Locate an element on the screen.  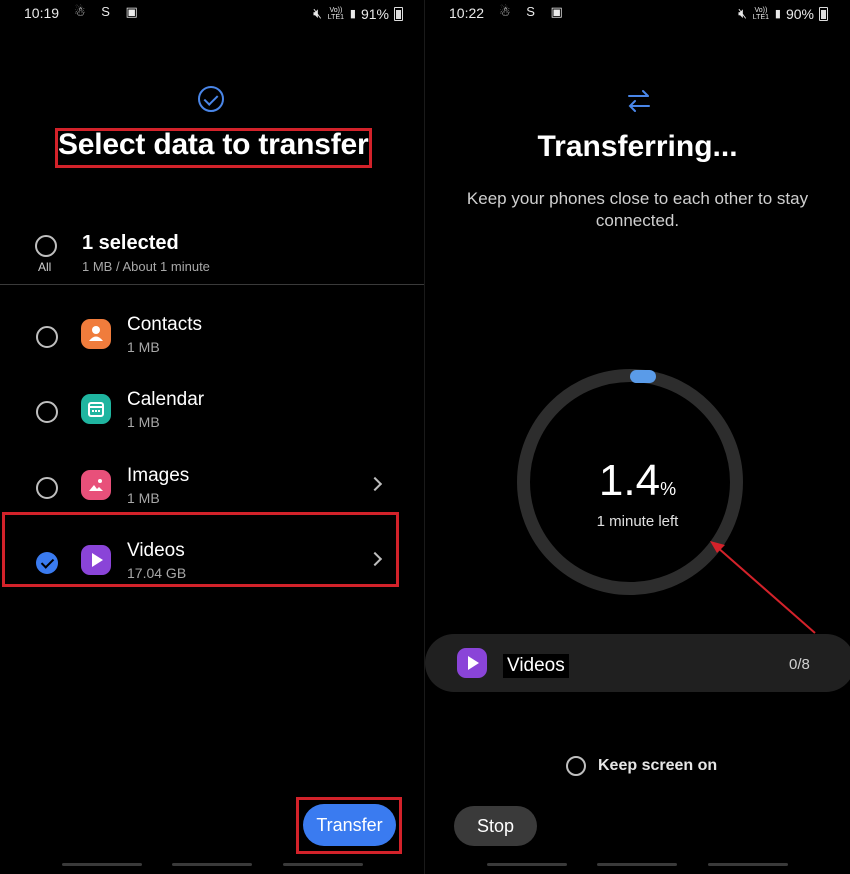
current-transfer-item: Videos 0/8 is located at coordinates (637, 663).